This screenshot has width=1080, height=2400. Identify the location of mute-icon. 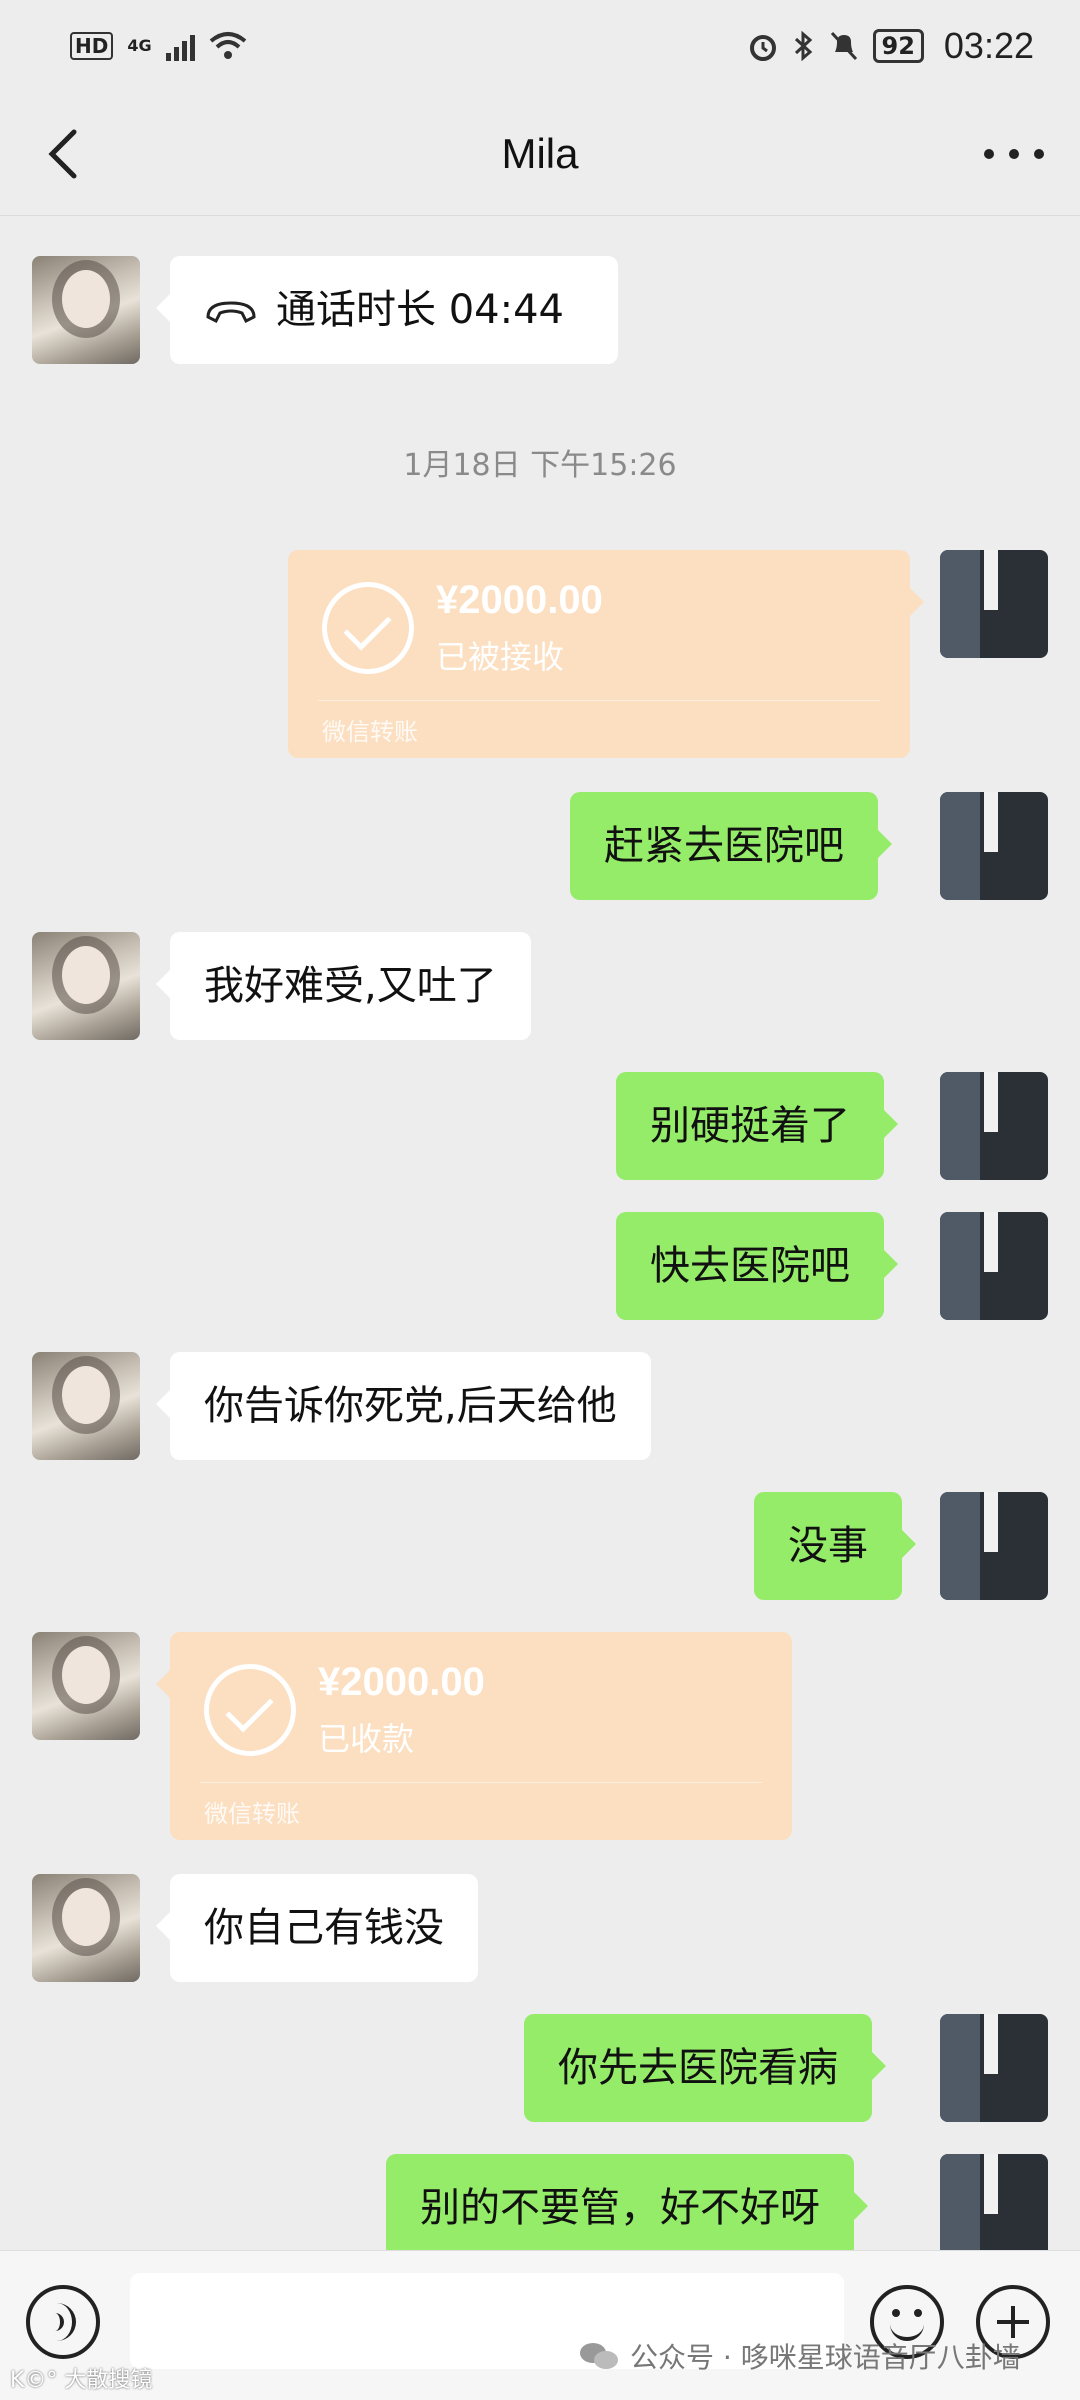
(843, 46).